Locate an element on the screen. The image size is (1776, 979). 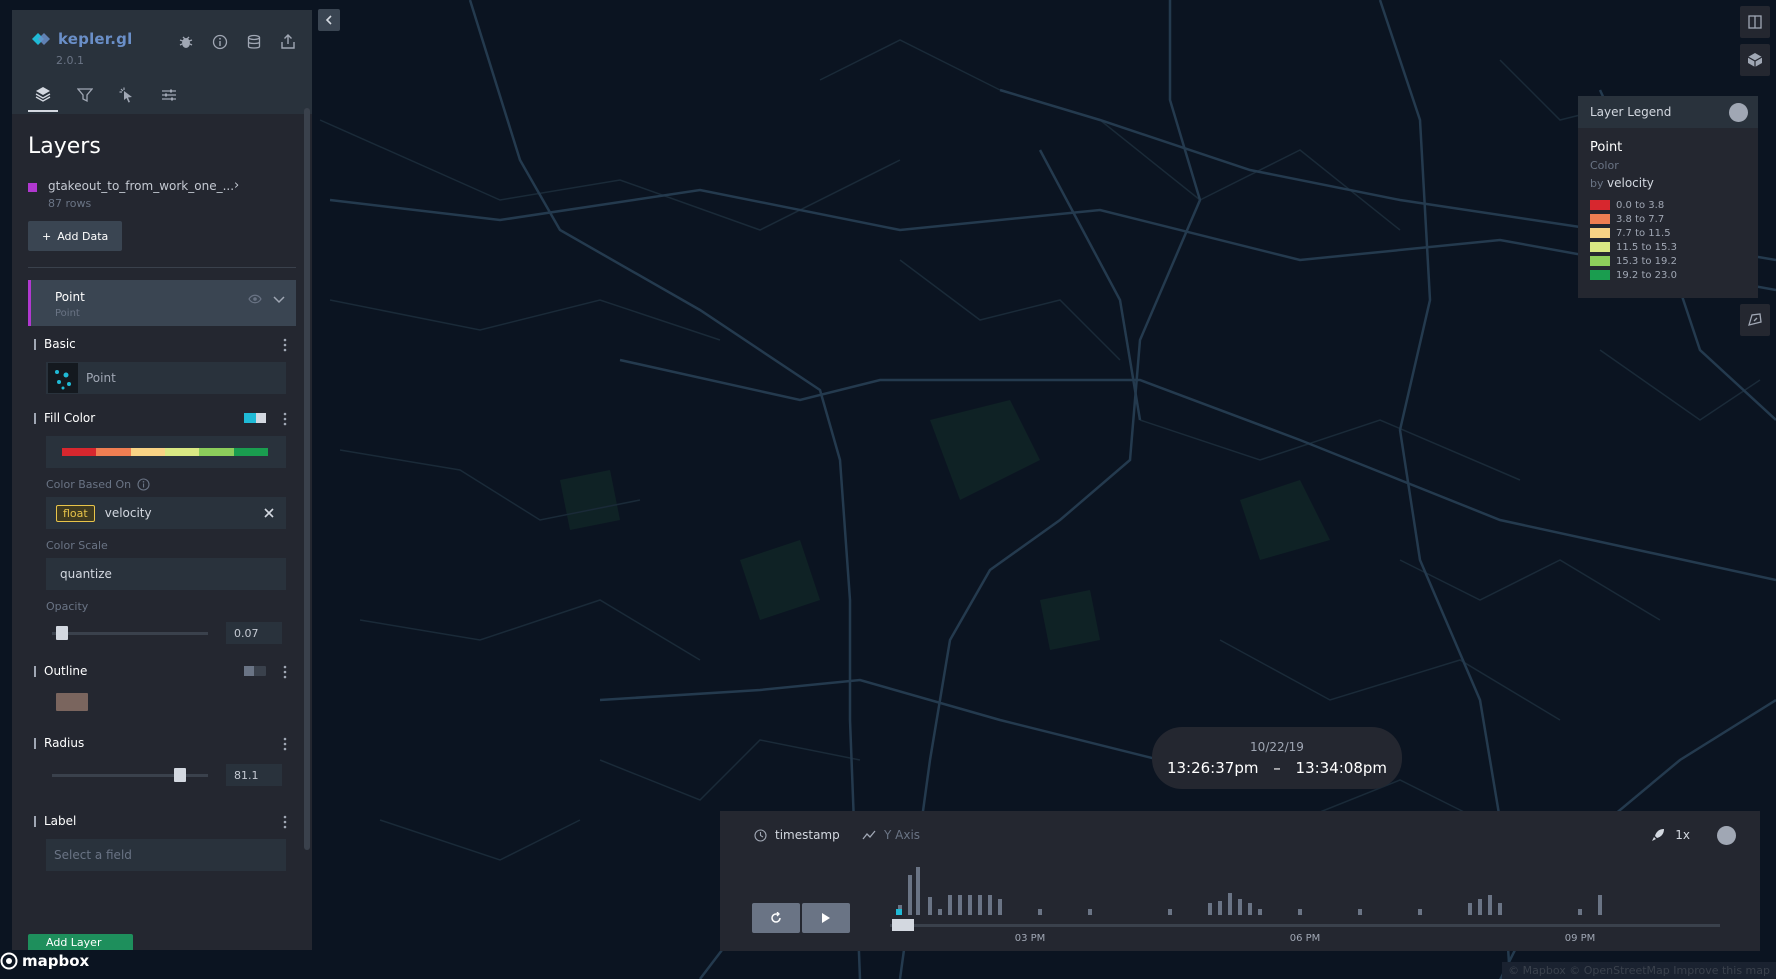
radius-slider-handle is located at coordinates (180, 774).